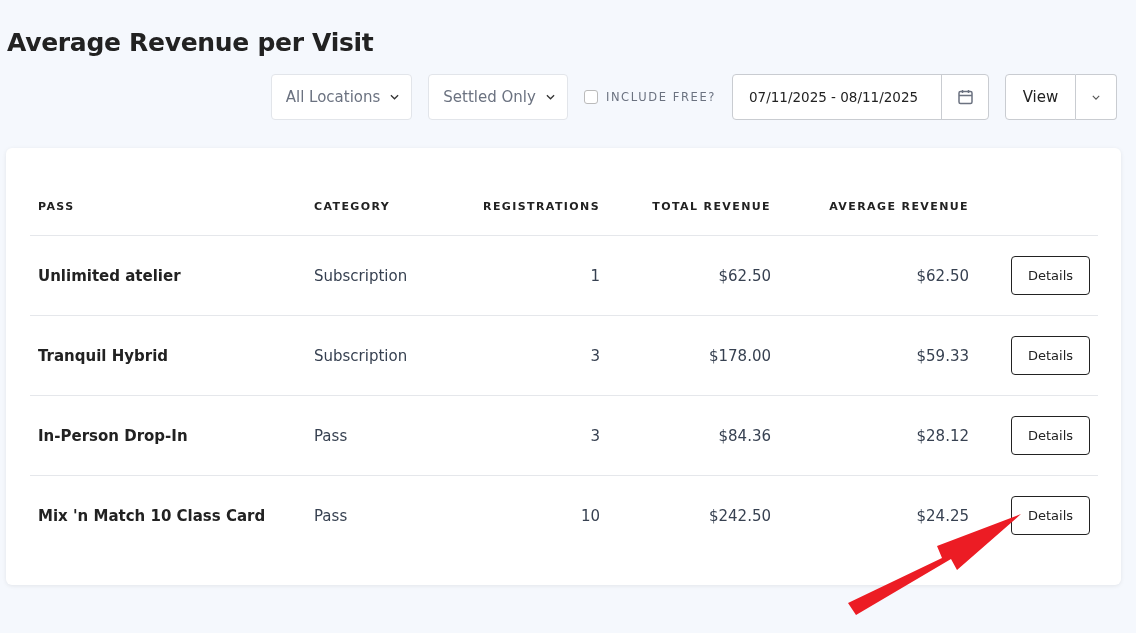 Image resolution: width=1136 pixels, height=633 pixels. I want to click on registrations-cell: 10, so click(535, 515).